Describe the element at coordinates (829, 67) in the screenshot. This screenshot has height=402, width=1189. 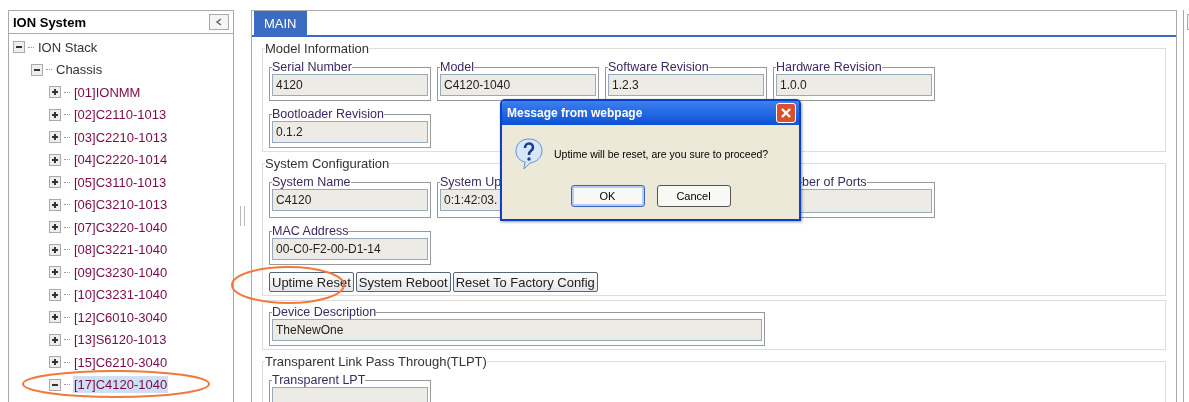
I see `field-label: Hardware Revision` at that location.